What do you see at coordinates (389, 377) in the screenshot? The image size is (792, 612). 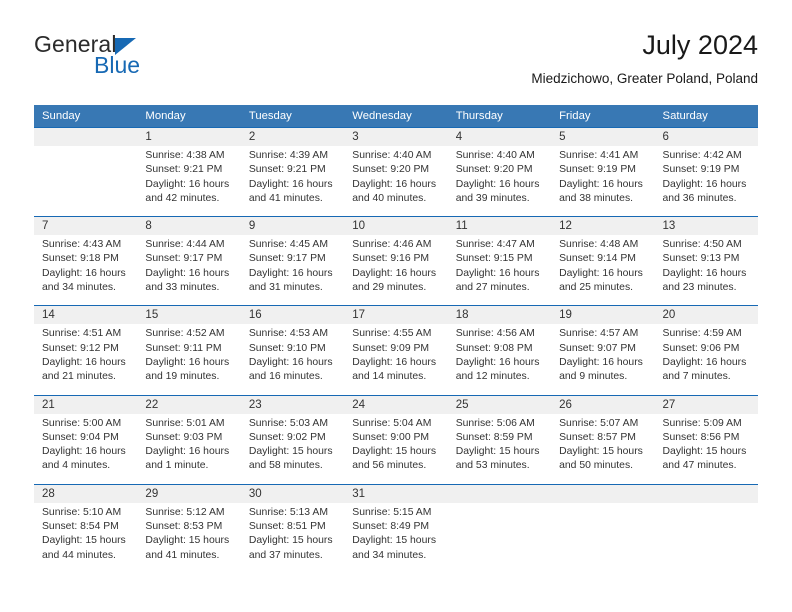 I see `day-info-line: and 14 minutes.` at bounding box center [389, 377].